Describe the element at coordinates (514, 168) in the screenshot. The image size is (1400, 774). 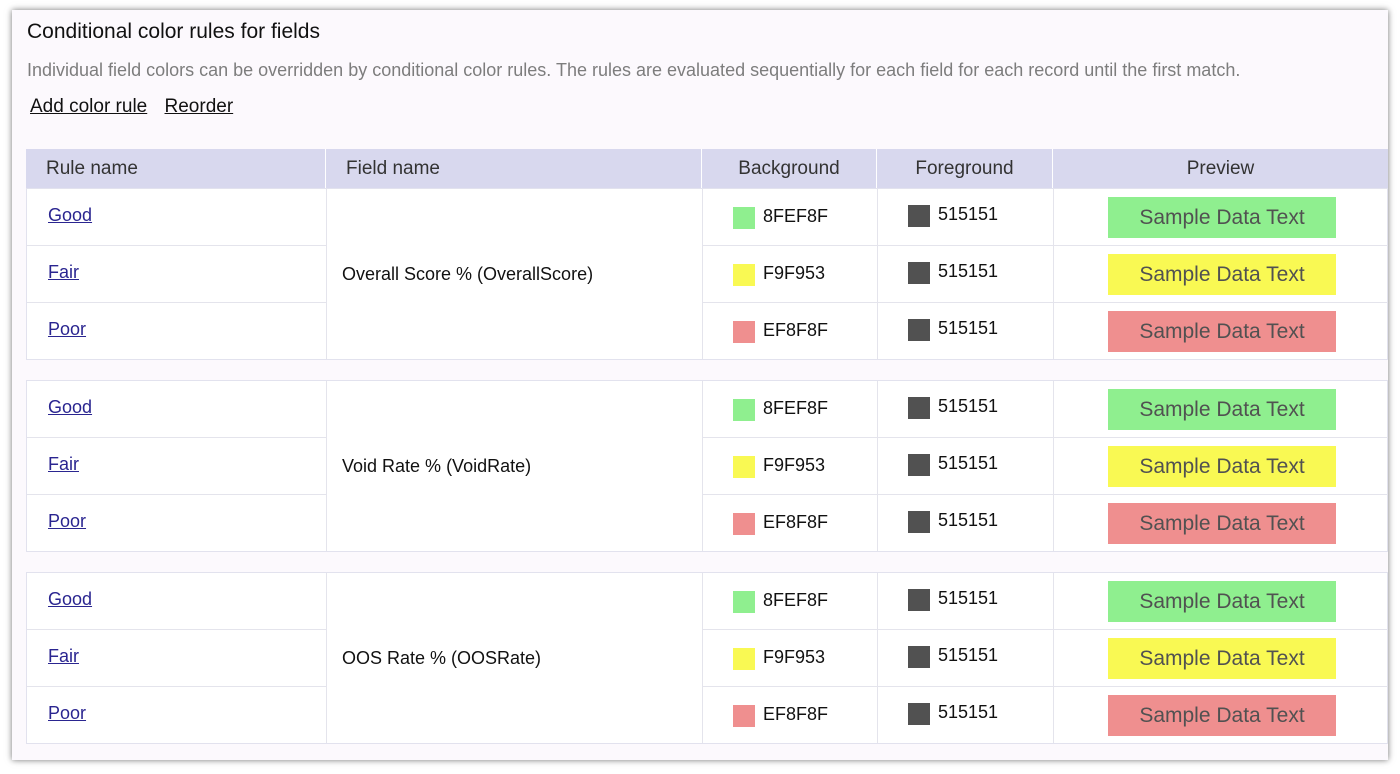
I see `column-header-field-name: Field name` at that location.